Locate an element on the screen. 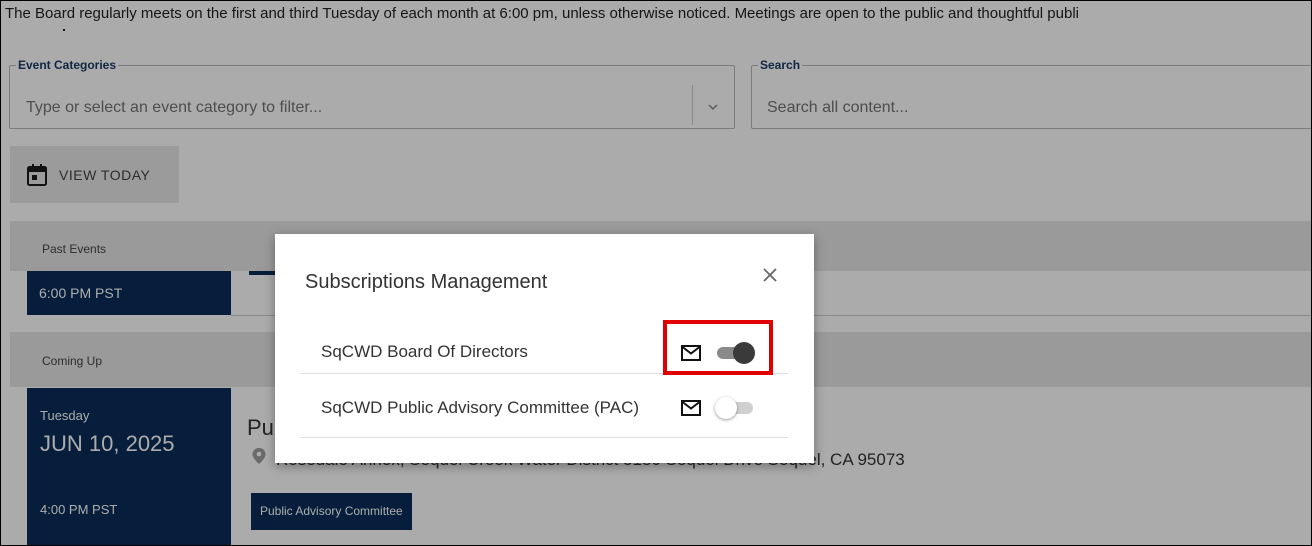 The image size is (1312, 546). highlight-box is located at coordinates (718, 347).